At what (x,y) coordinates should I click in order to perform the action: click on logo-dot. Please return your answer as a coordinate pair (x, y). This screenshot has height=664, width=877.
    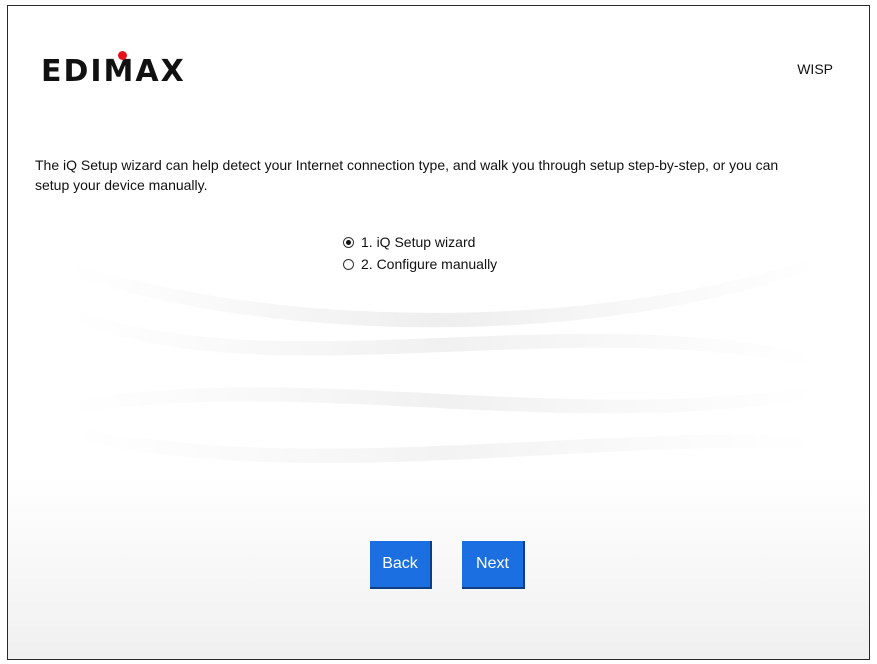
    Looking at the image, I should click on (122, 55).